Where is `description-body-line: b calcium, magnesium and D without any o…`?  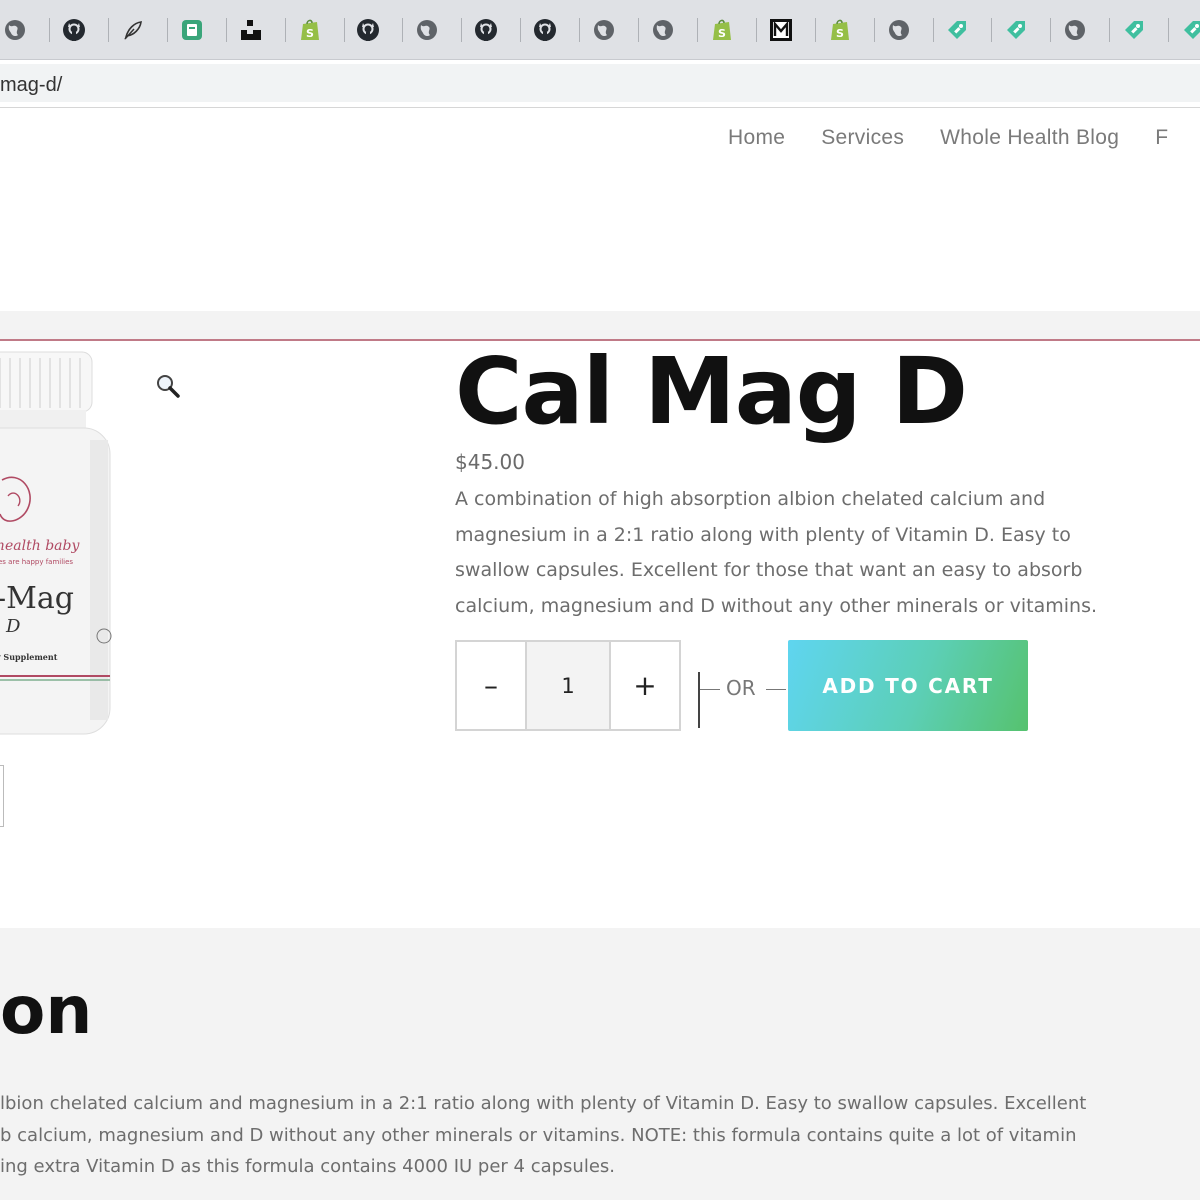
description-body-line: b calcium, magnesium and D without any o… is located at coordinates (538, 1135).